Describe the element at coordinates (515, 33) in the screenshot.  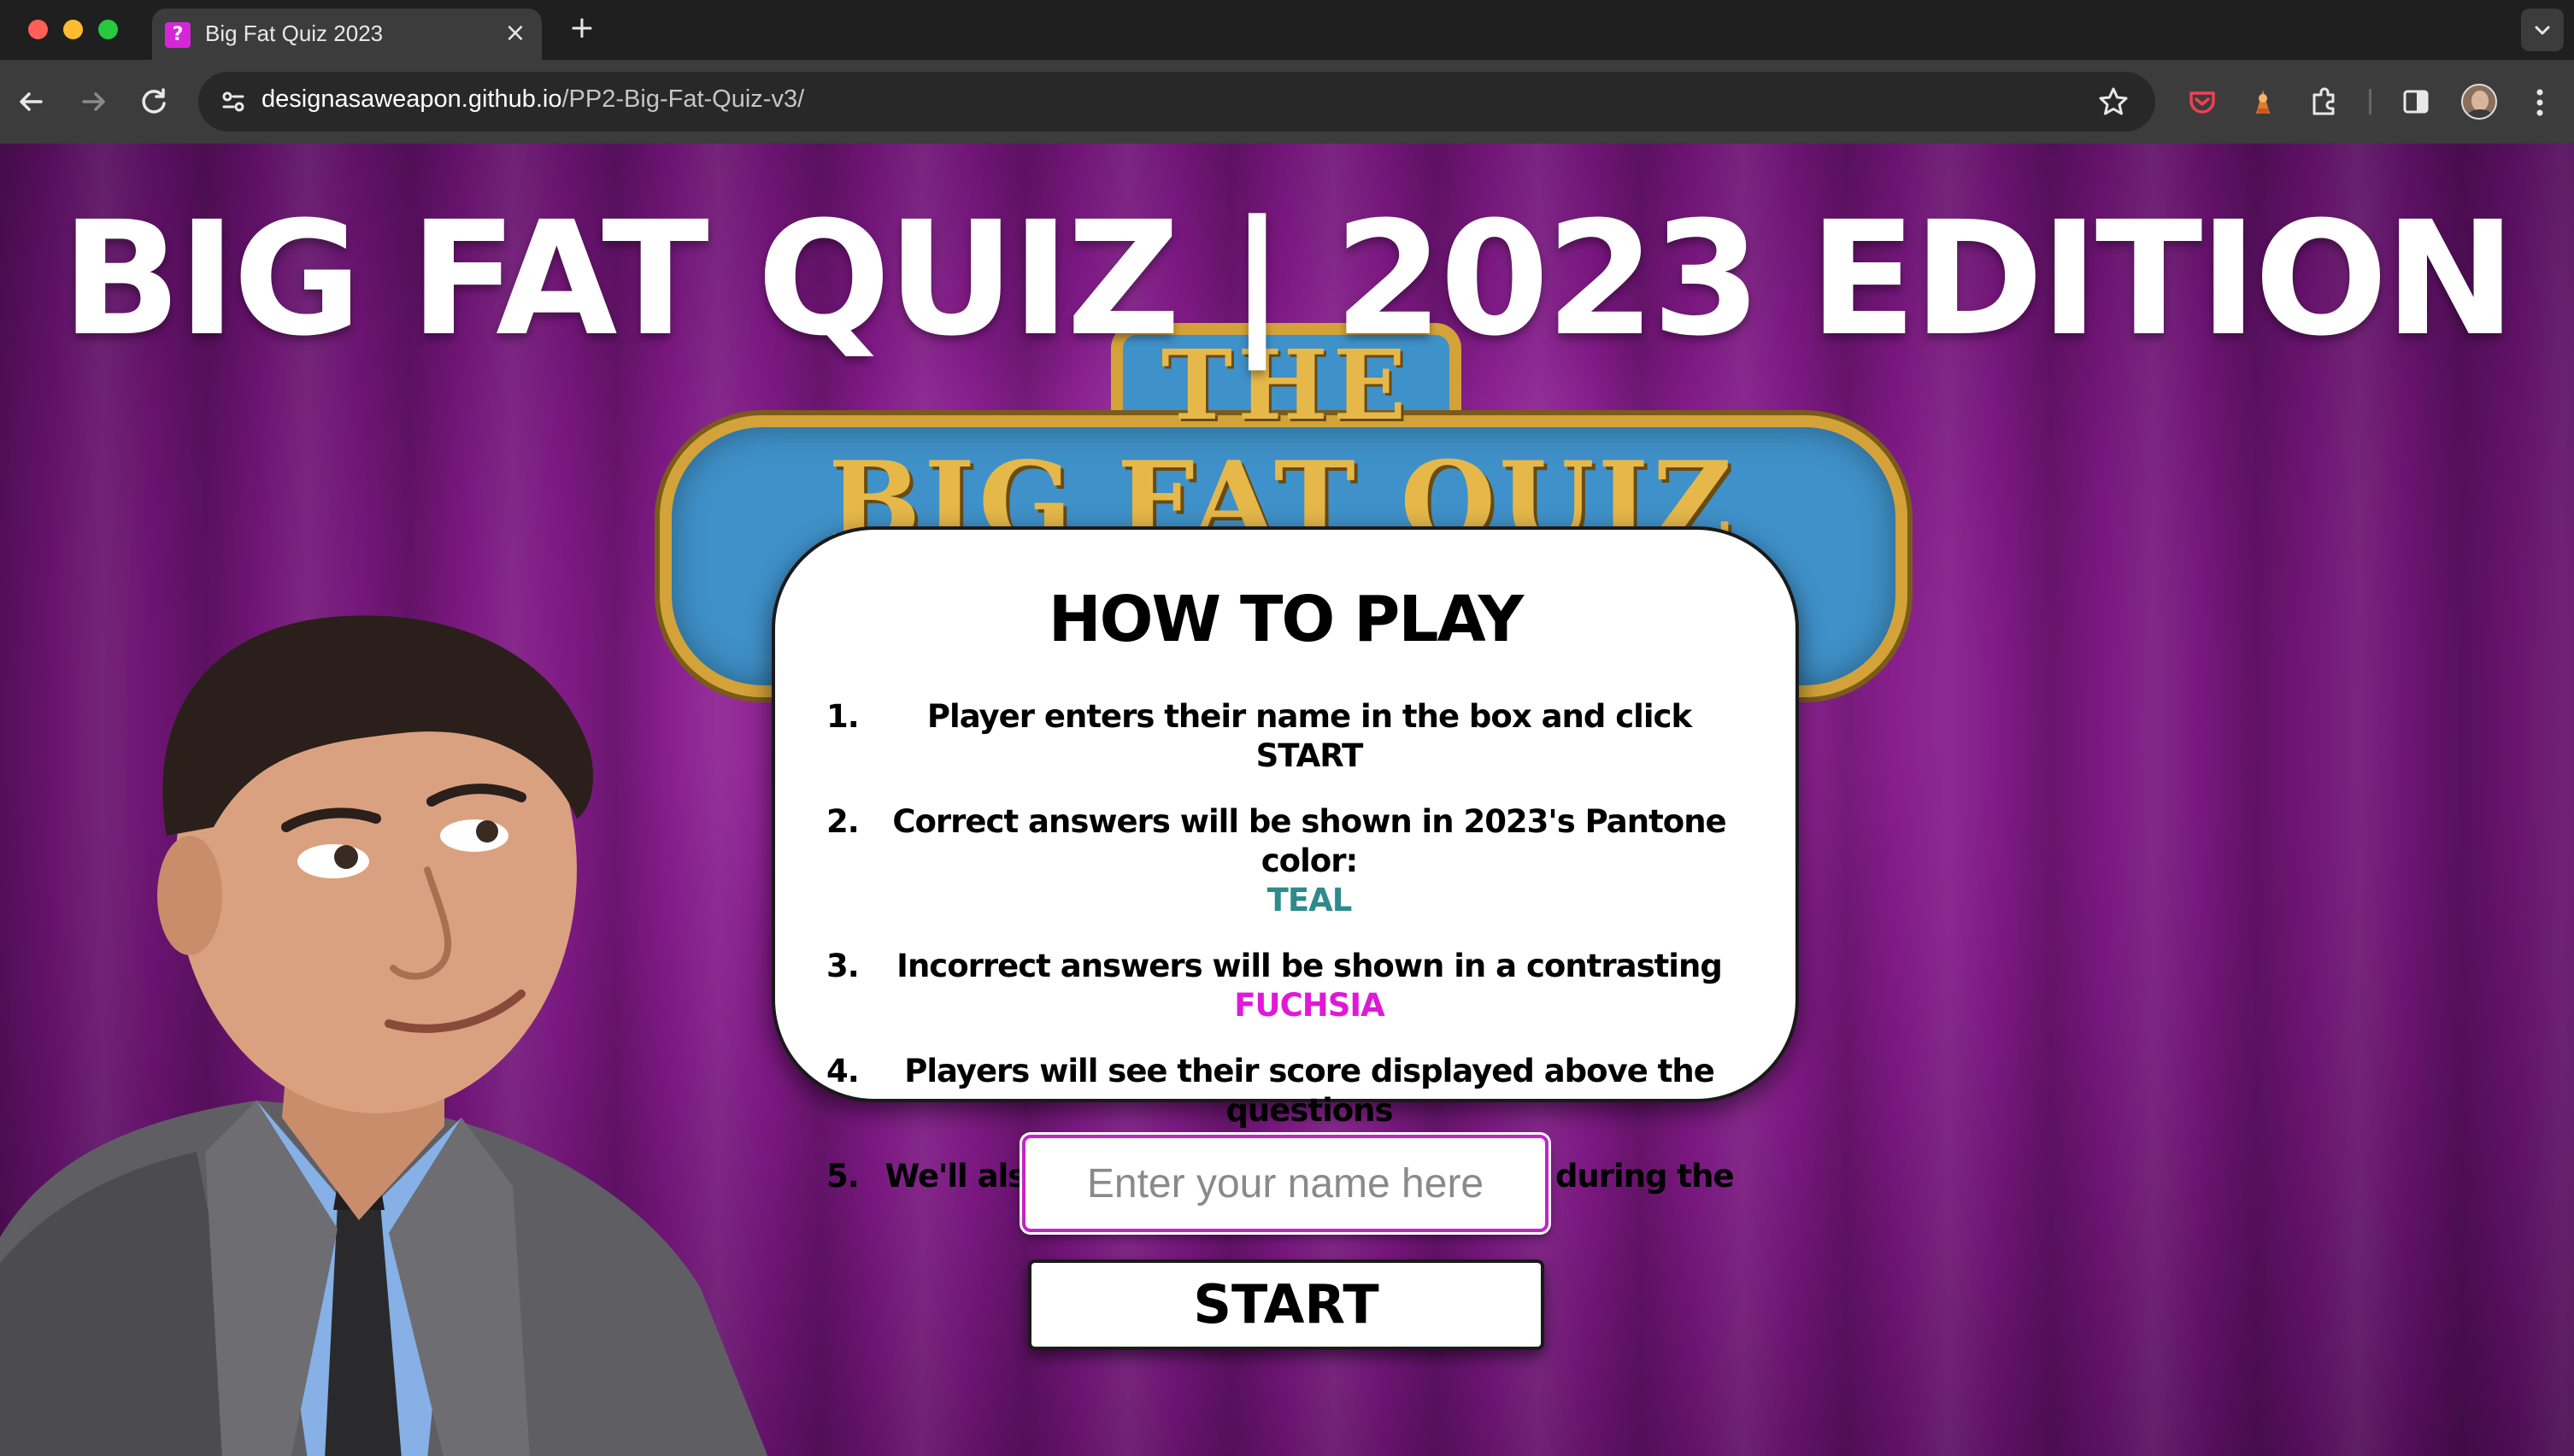
I see `tab-close-icon: ×` at that location.